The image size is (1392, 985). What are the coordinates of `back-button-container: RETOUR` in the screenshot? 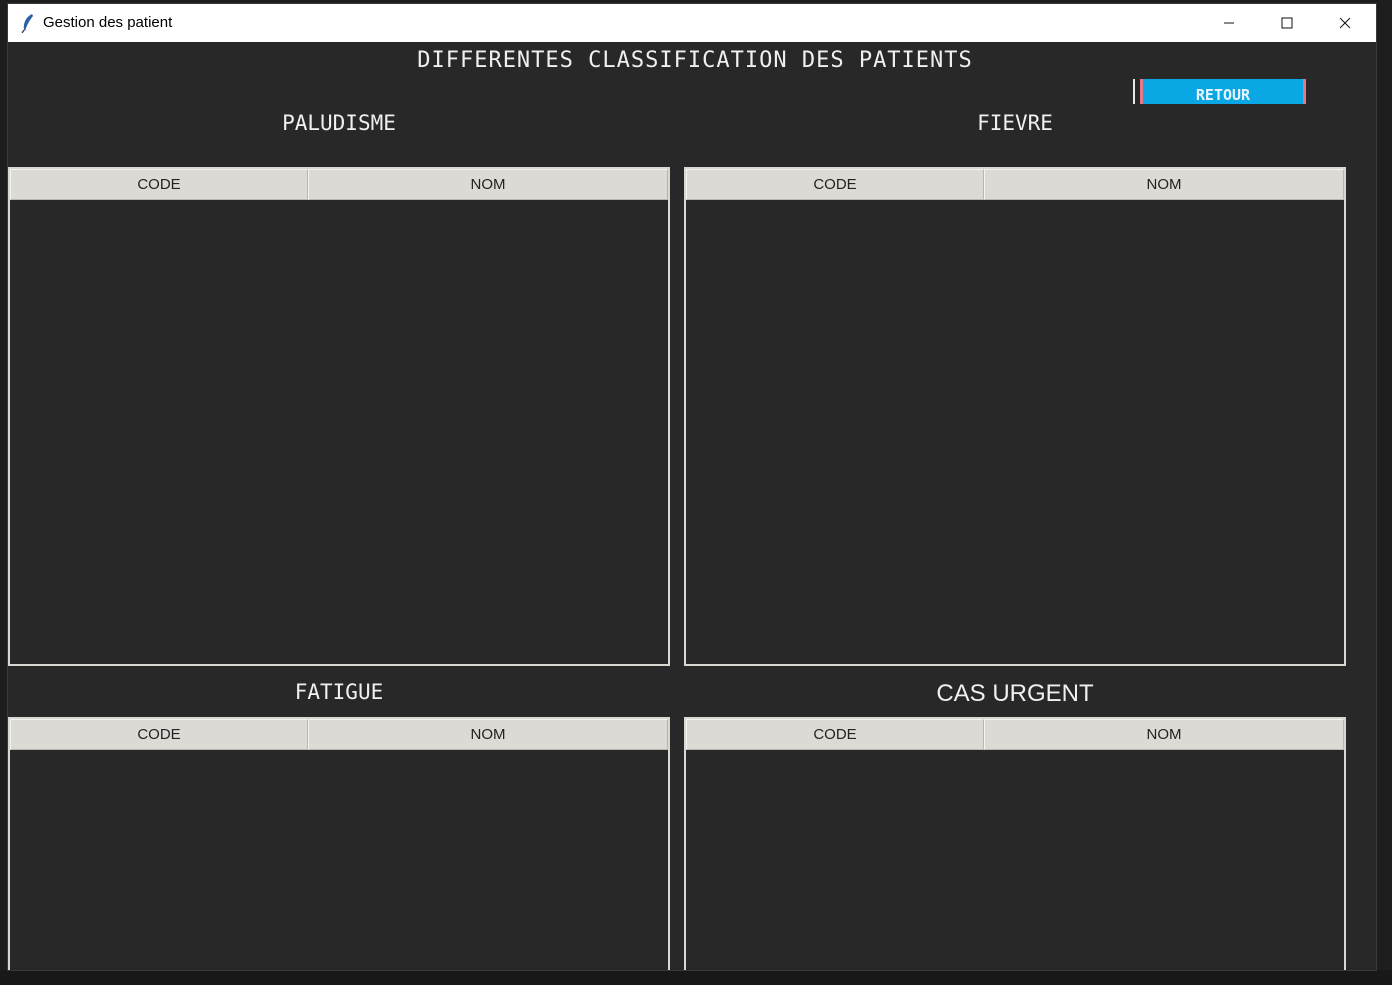 It's located at (1222, 91).